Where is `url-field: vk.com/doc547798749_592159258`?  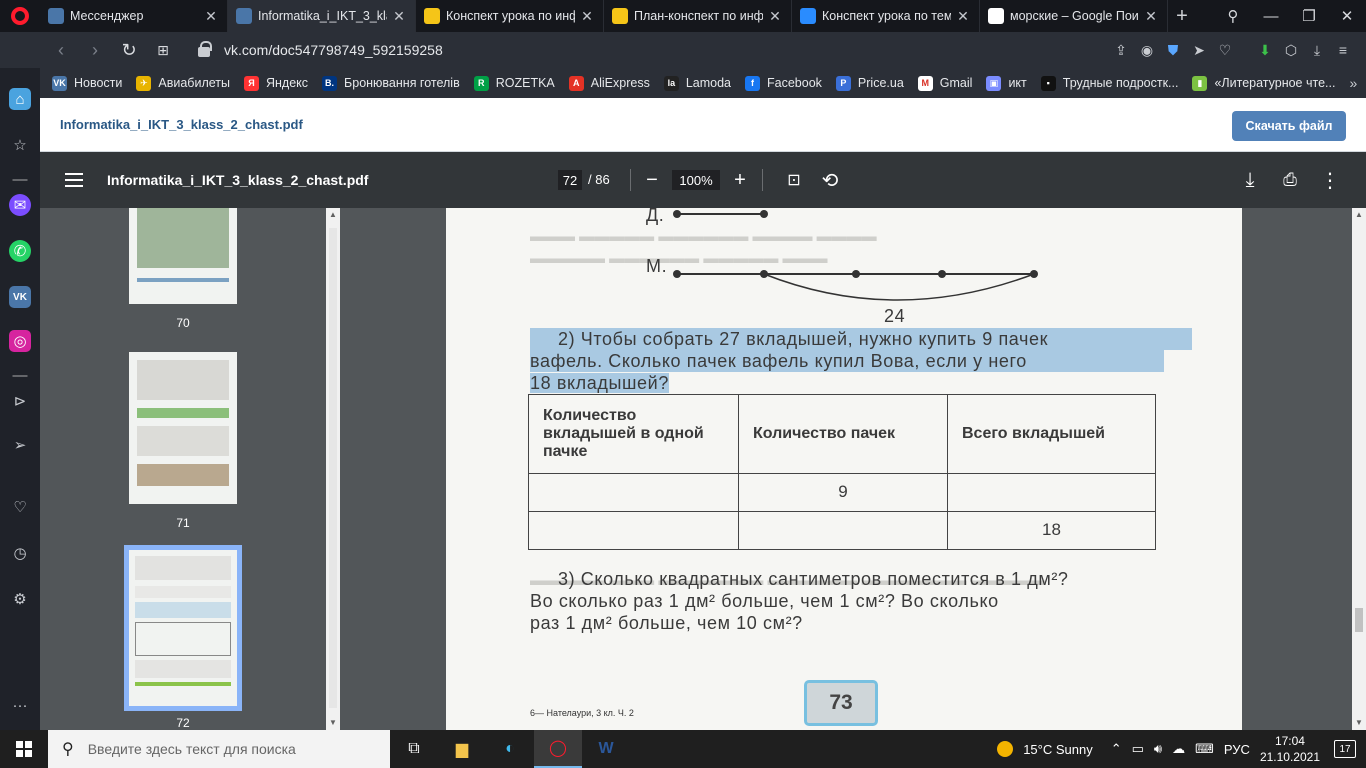 url-field: vk.com/doc547798749_592159258 is located at coordinates (320, 49).